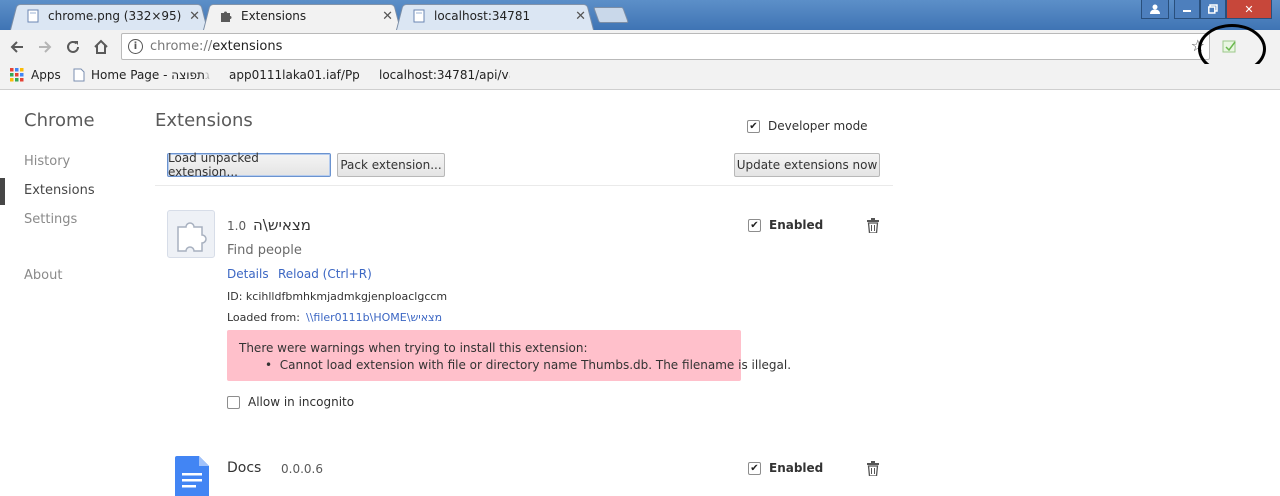 This screenshot has height=496, width=1280. I want to click on forward-arrow-icon, so click(45, 47).